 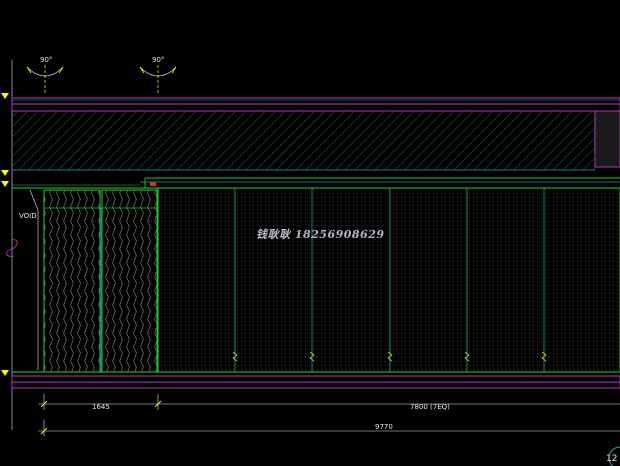 What do you see at coordinates (72, 281) in the screenshot?
I see `wood-panel-left` at bounding box center [72, 281].